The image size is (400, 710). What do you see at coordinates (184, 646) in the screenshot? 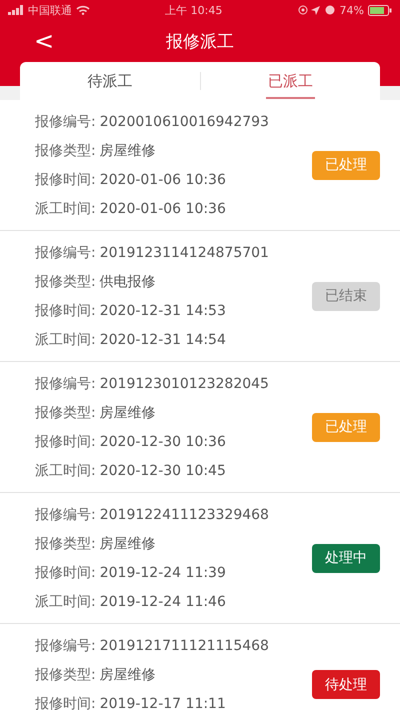
I see `field-value: 2019121711121115468` at bounding box center [184, 646].